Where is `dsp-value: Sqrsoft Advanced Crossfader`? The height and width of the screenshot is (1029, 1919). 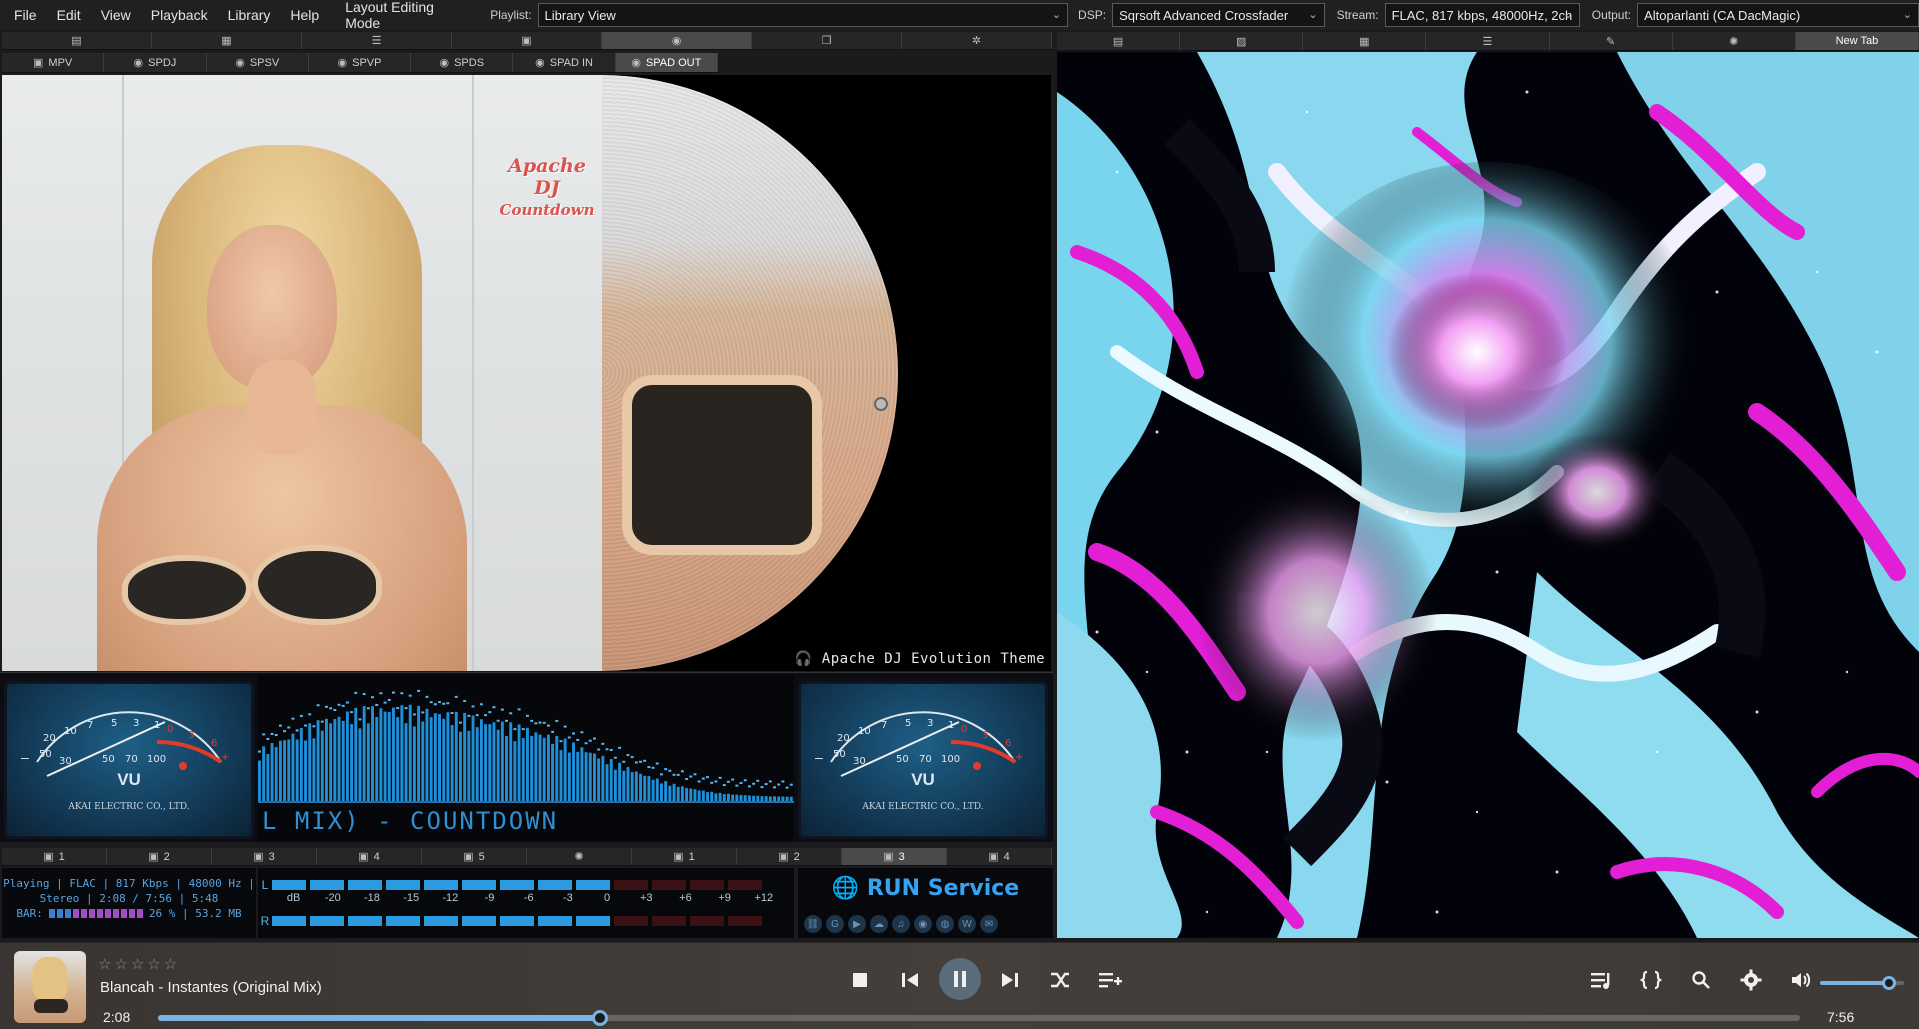 dsp-value: Sqrsoft Advanced Crossfader is located at coordinates (1204, 15).